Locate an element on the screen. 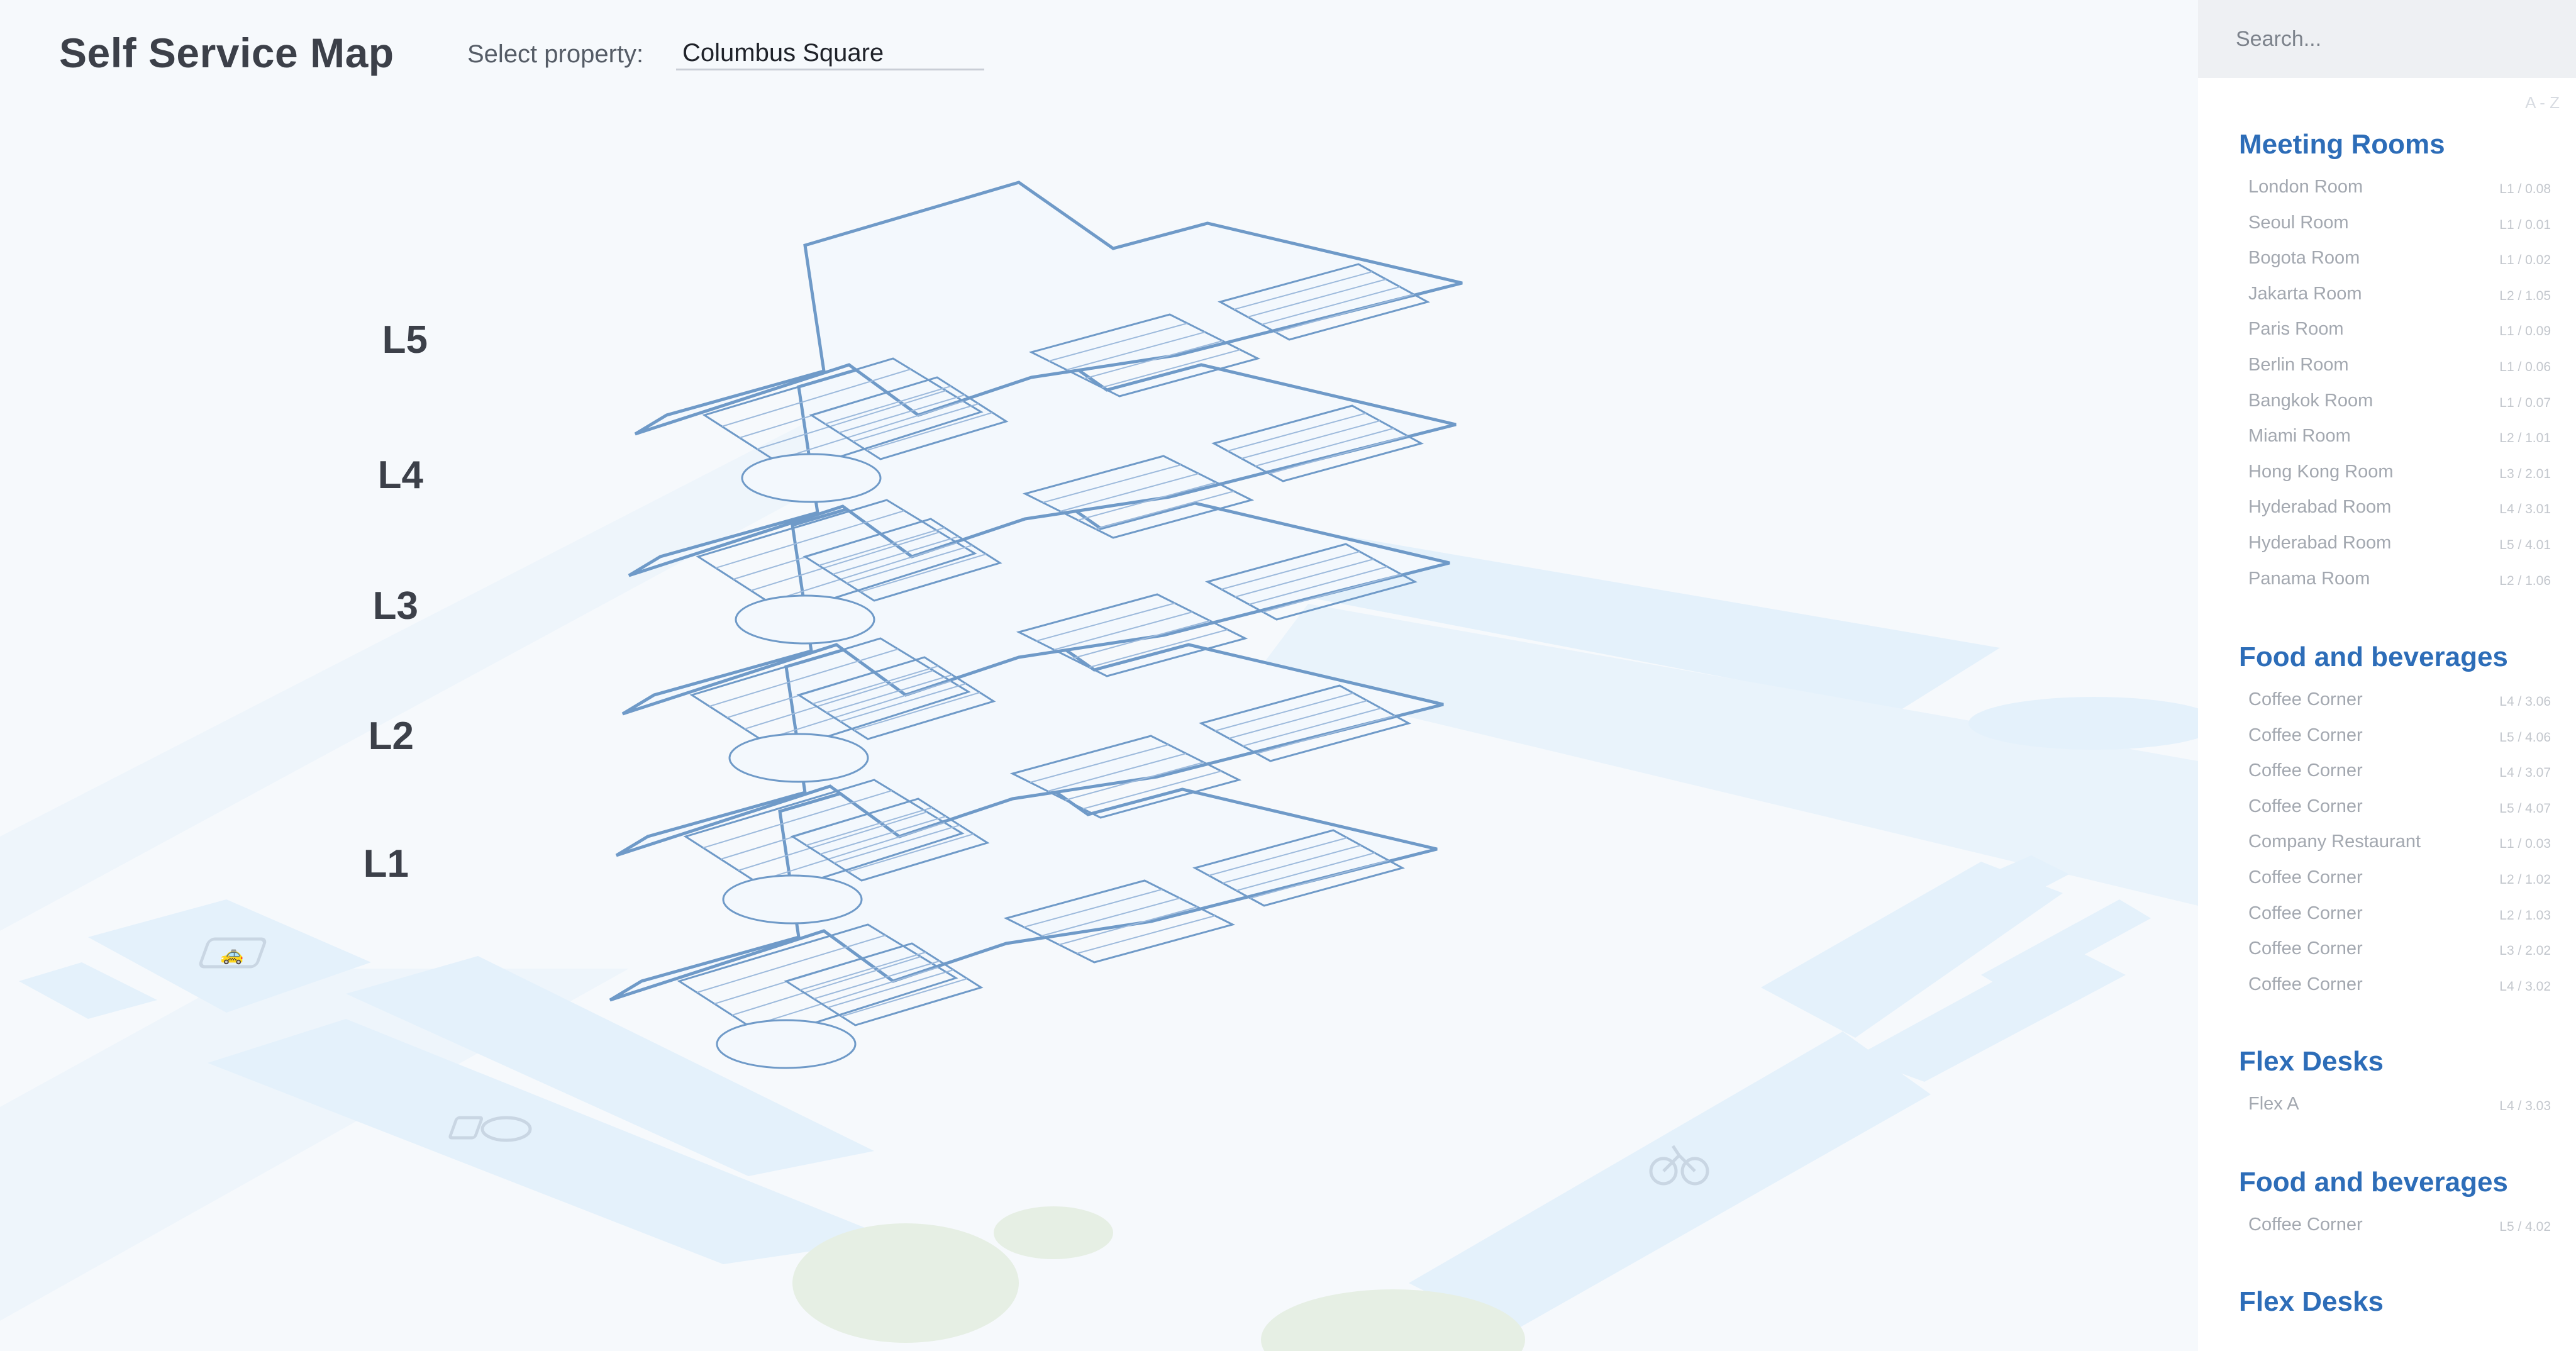  poi-list-item: Bogota Room L1 / 0.02 is located at coordinates (2387, 262).